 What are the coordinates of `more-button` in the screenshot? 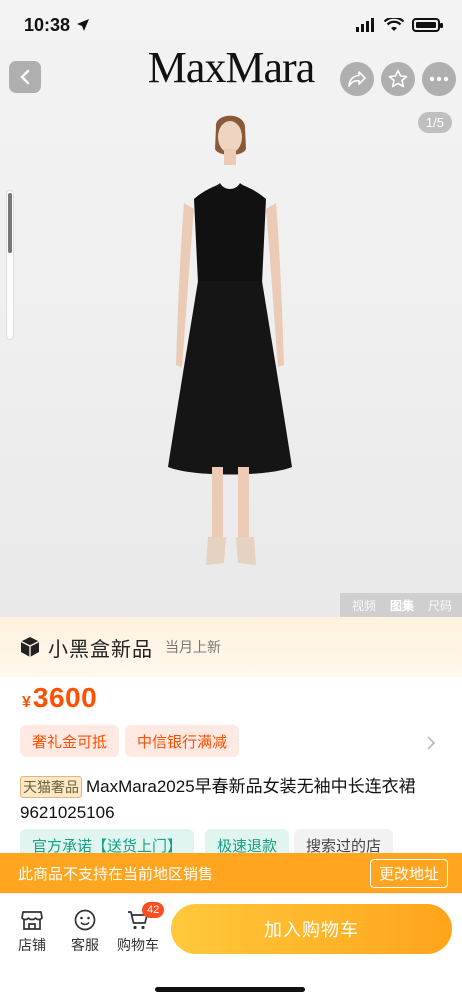 It's located at (439, 79).